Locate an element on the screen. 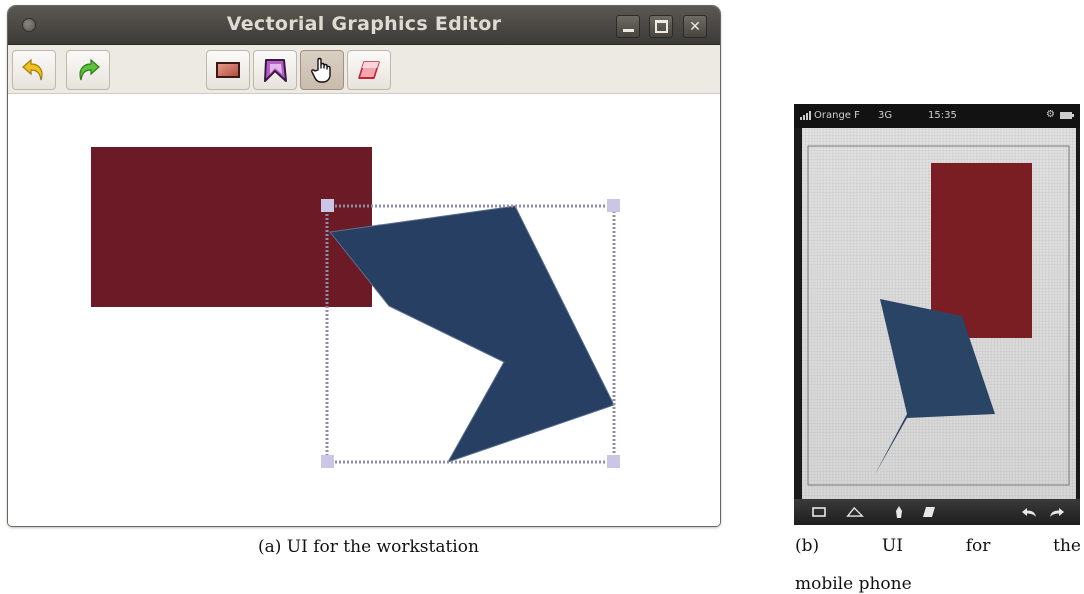  network-label: 3G is located at coordinates (885, 115).